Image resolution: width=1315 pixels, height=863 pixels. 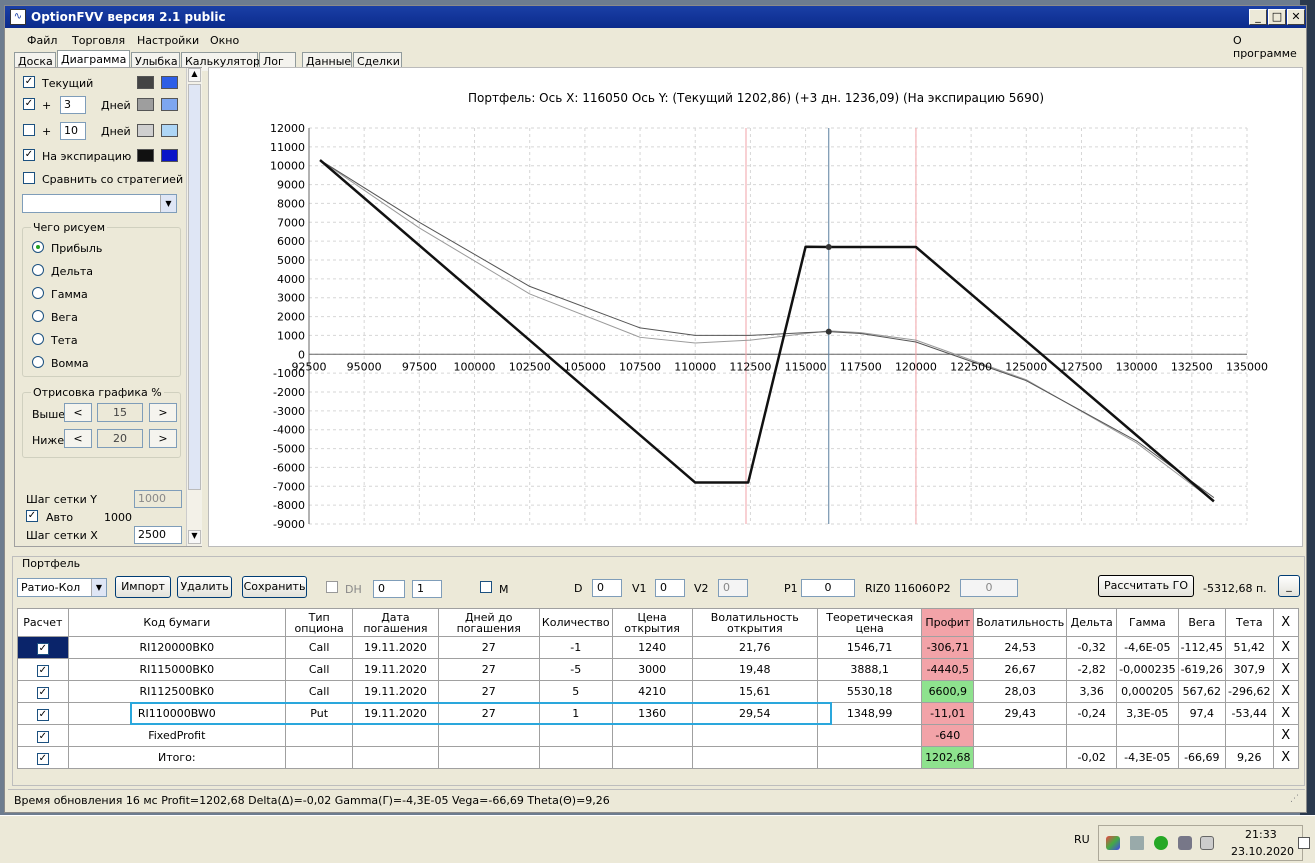 I want to click on strategy-select: ▼, so click(x=99, y=203).